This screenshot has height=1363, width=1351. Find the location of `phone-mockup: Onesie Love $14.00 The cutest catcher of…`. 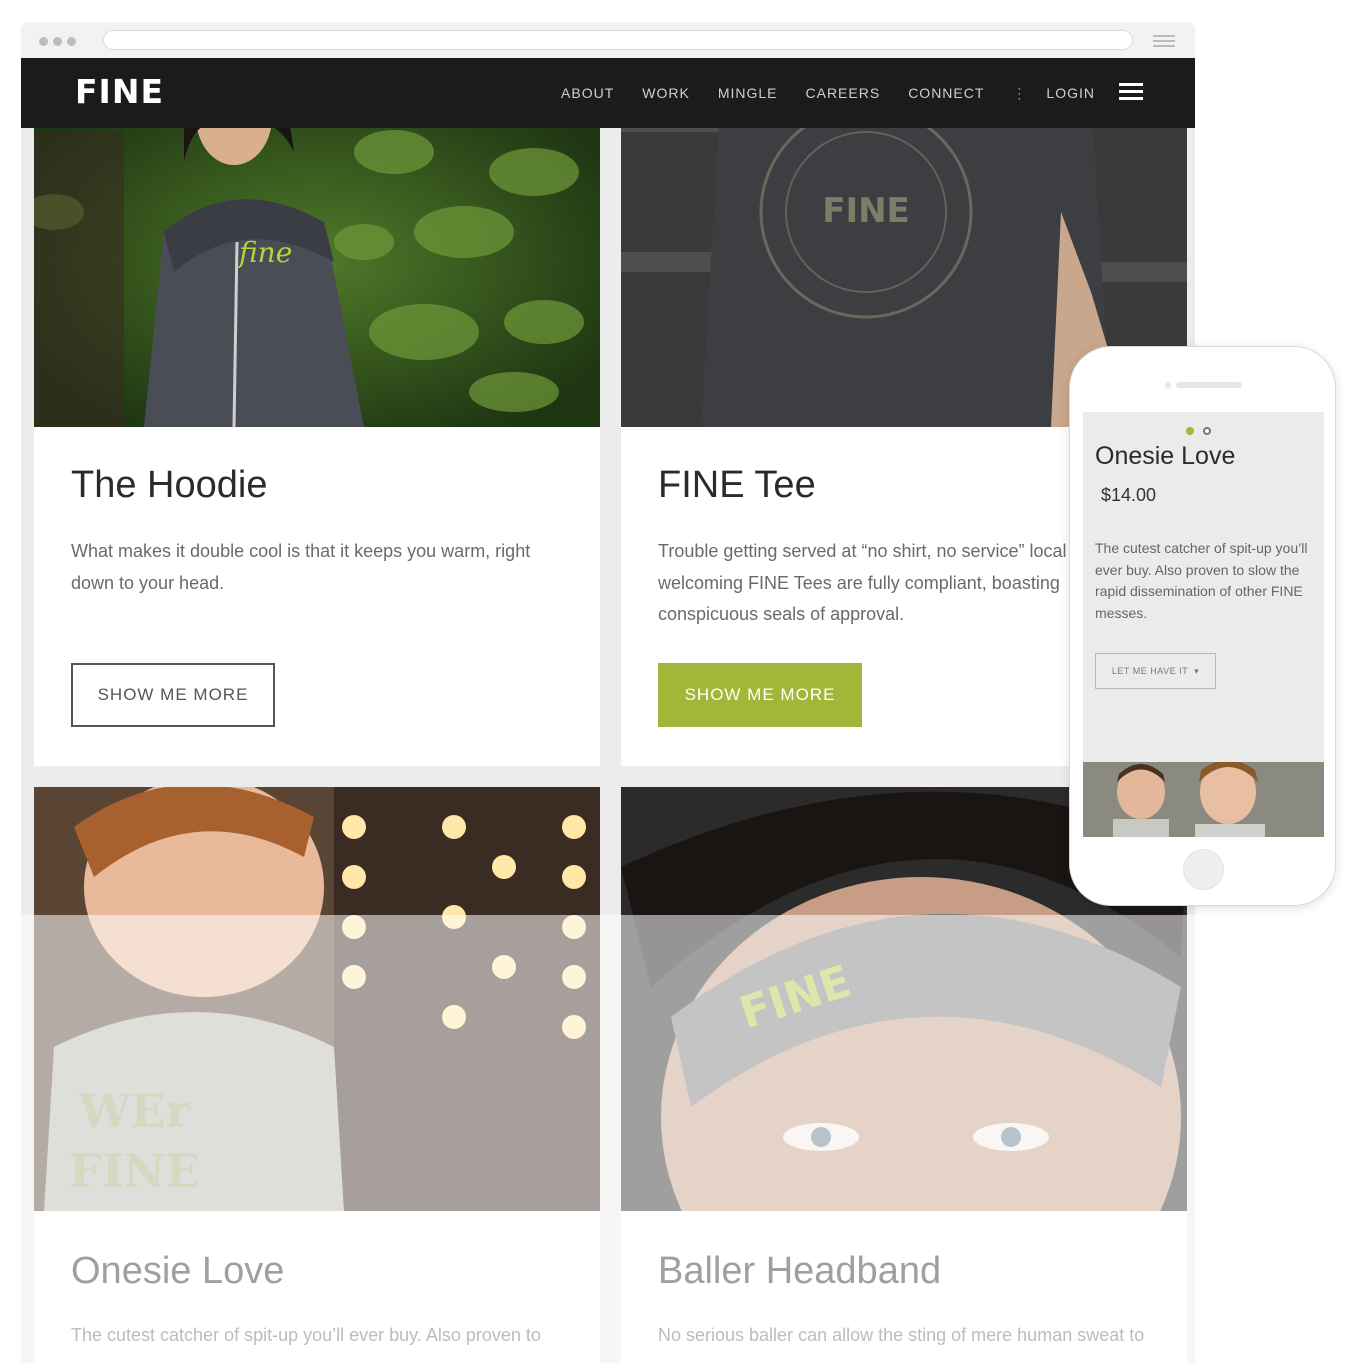

phone-mockup: Onesie Love $14.00 The cutest catcher of… is located at coordinates (1202, 626).